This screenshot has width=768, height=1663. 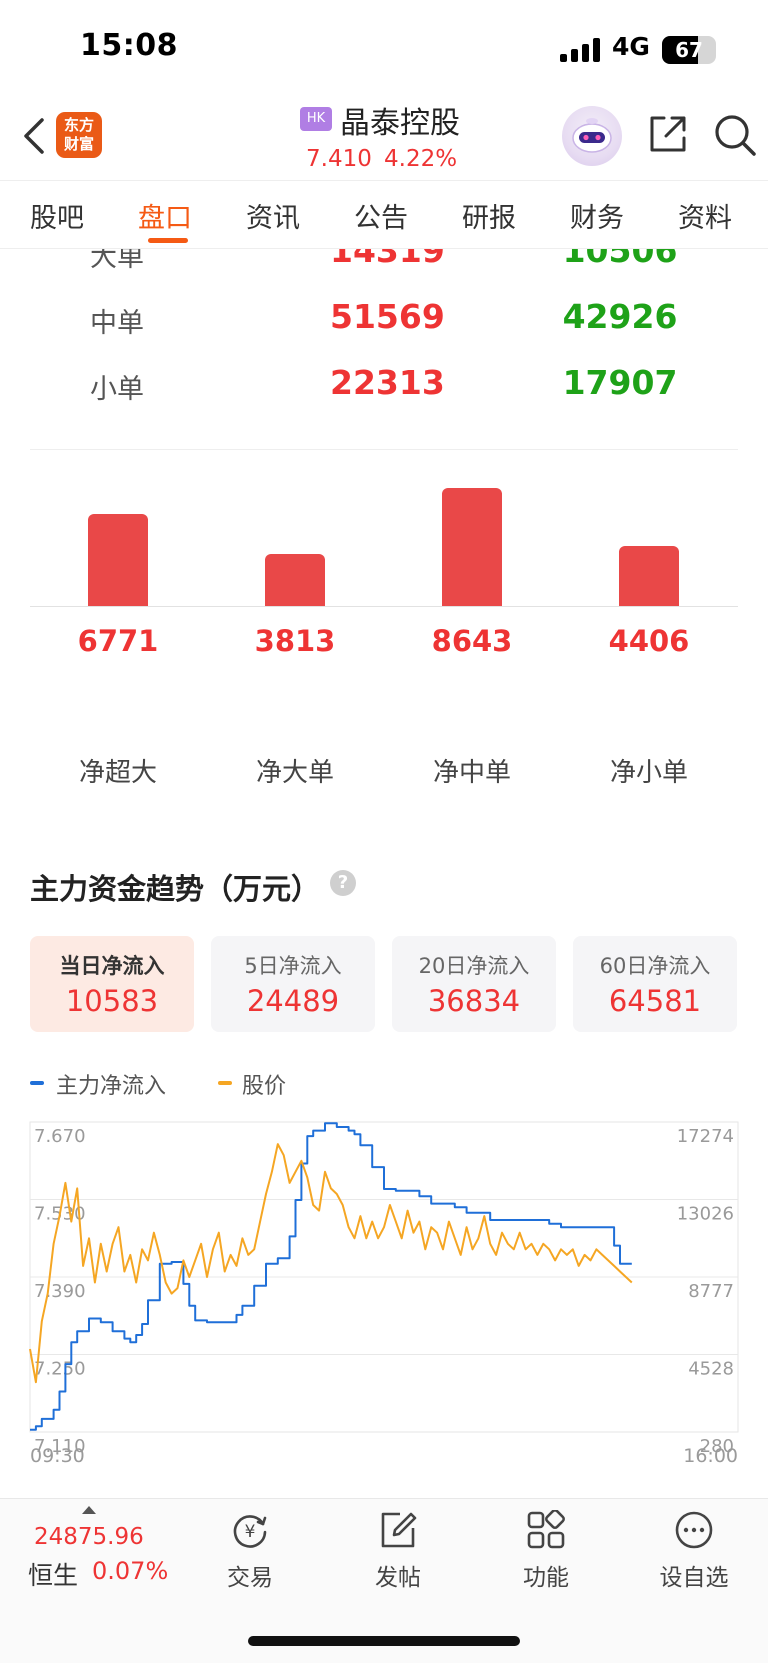 What do you see at coordinates (620, 259) in the screenshot?
I see `order-sell-value: 10506` at bounding box center [620, 259].